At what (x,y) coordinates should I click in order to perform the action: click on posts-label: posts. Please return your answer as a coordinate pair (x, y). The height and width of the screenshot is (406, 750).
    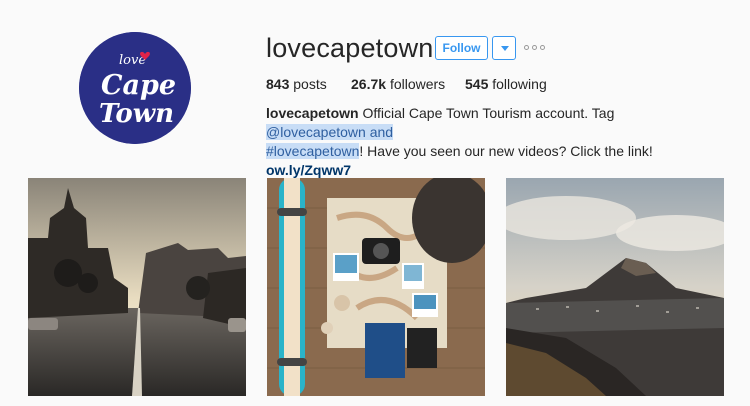
    Looking at the image, I should click on (310, 84).